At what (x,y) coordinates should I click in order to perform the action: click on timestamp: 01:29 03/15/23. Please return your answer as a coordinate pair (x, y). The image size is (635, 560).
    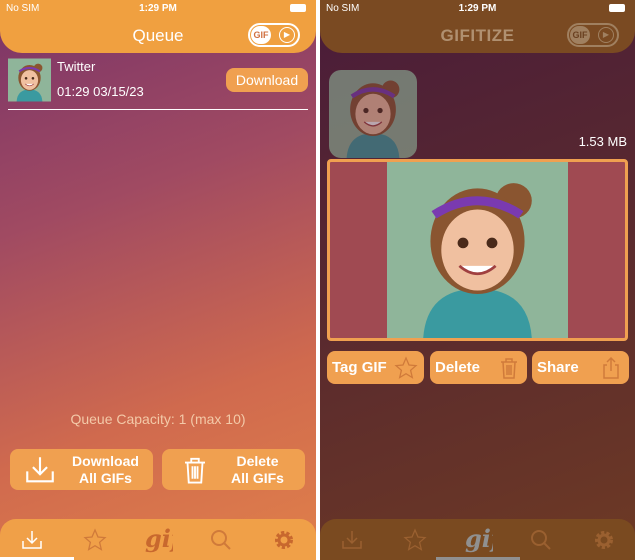
    Looking at the image, I should click on (100, 91).